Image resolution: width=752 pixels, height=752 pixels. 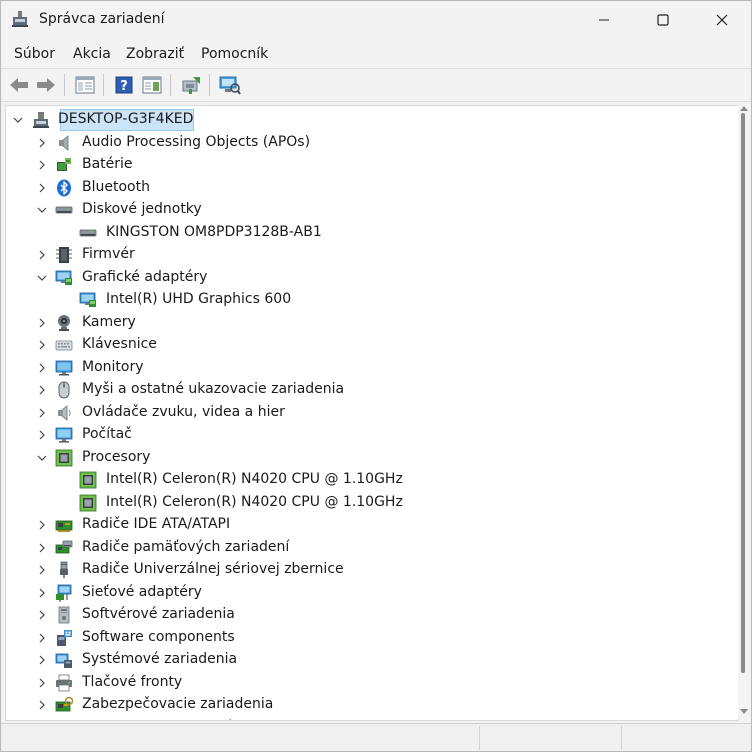 What do you see at coordinates (372, 300) in the screenshot?
I see `tree-device: Intel(R) UHD Graphics 600` at bounding box center [372, 300].